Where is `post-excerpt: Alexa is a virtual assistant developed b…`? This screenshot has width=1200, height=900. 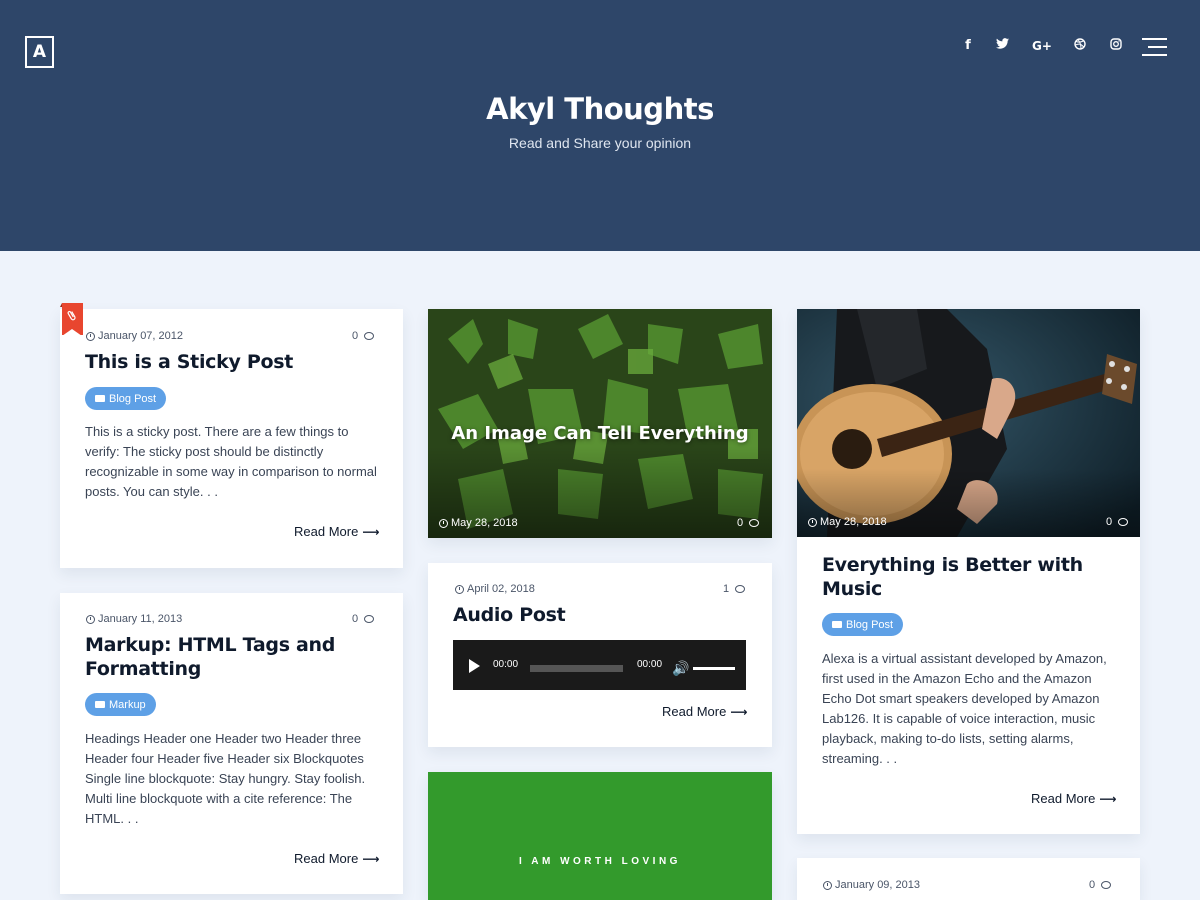 post-excerpt: Alexa is a virtual assistant developed b… is located at coordinates (964, 708).